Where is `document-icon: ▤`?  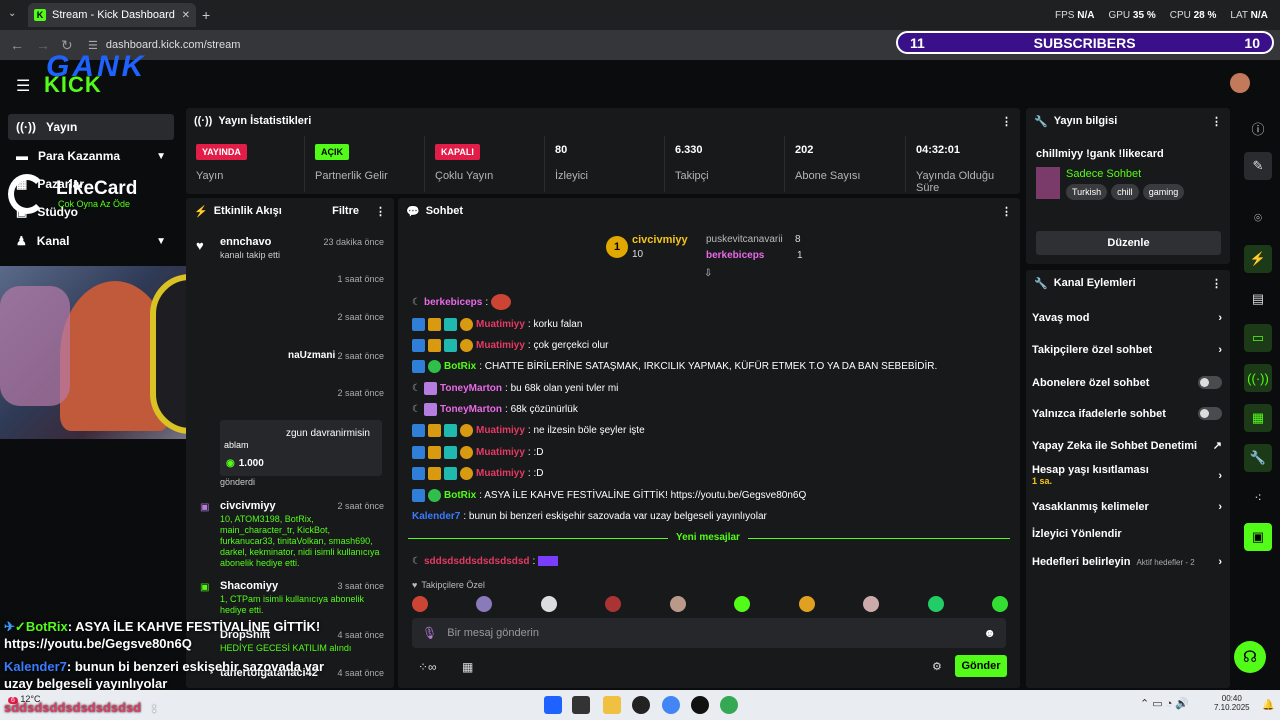
document-icon: ▤ is located at coordinates (1258, 299).